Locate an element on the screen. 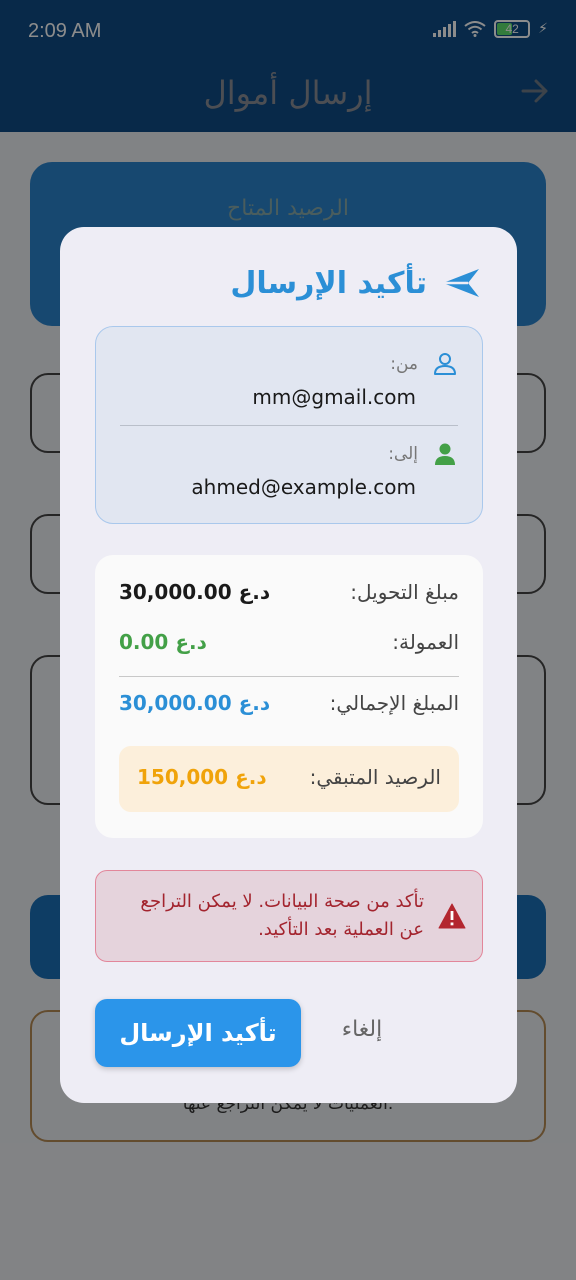  remaining-row: الرصيد المتبقي: 150,000 د.ع is located at coordinates (289, 777).